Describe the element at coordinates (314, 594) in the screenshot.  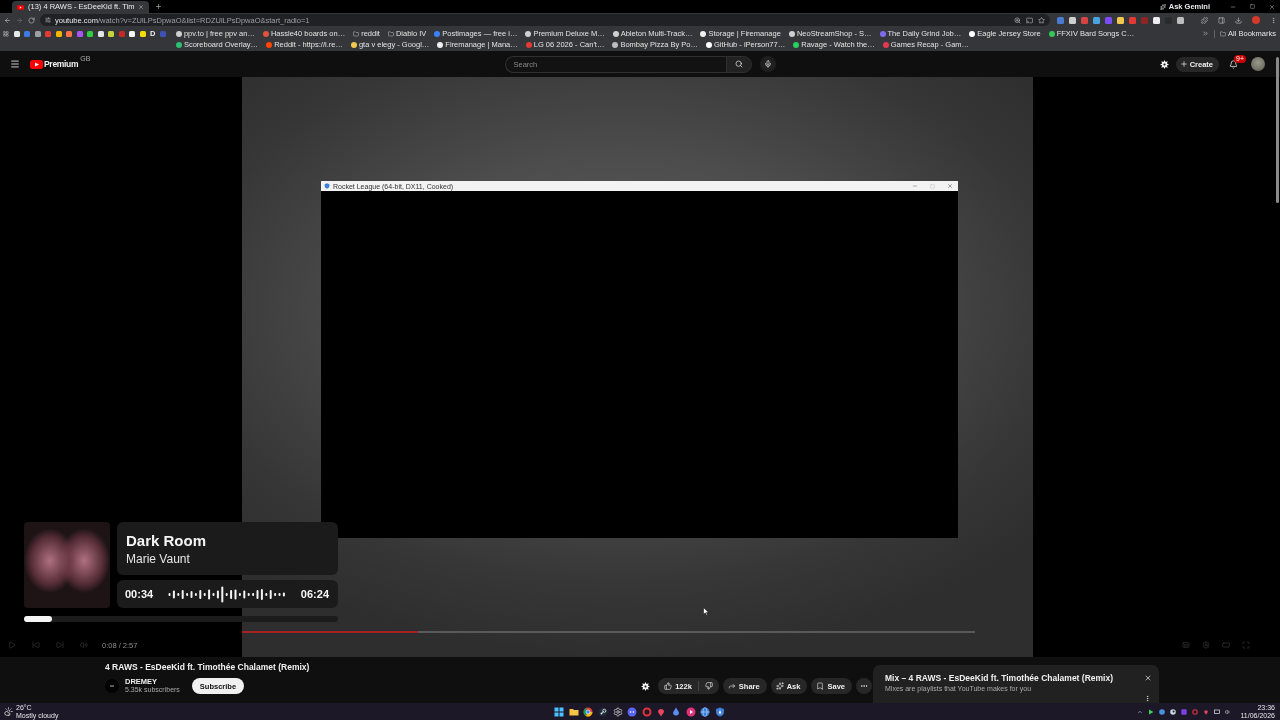
I see `total-time: 06:24` at that location.